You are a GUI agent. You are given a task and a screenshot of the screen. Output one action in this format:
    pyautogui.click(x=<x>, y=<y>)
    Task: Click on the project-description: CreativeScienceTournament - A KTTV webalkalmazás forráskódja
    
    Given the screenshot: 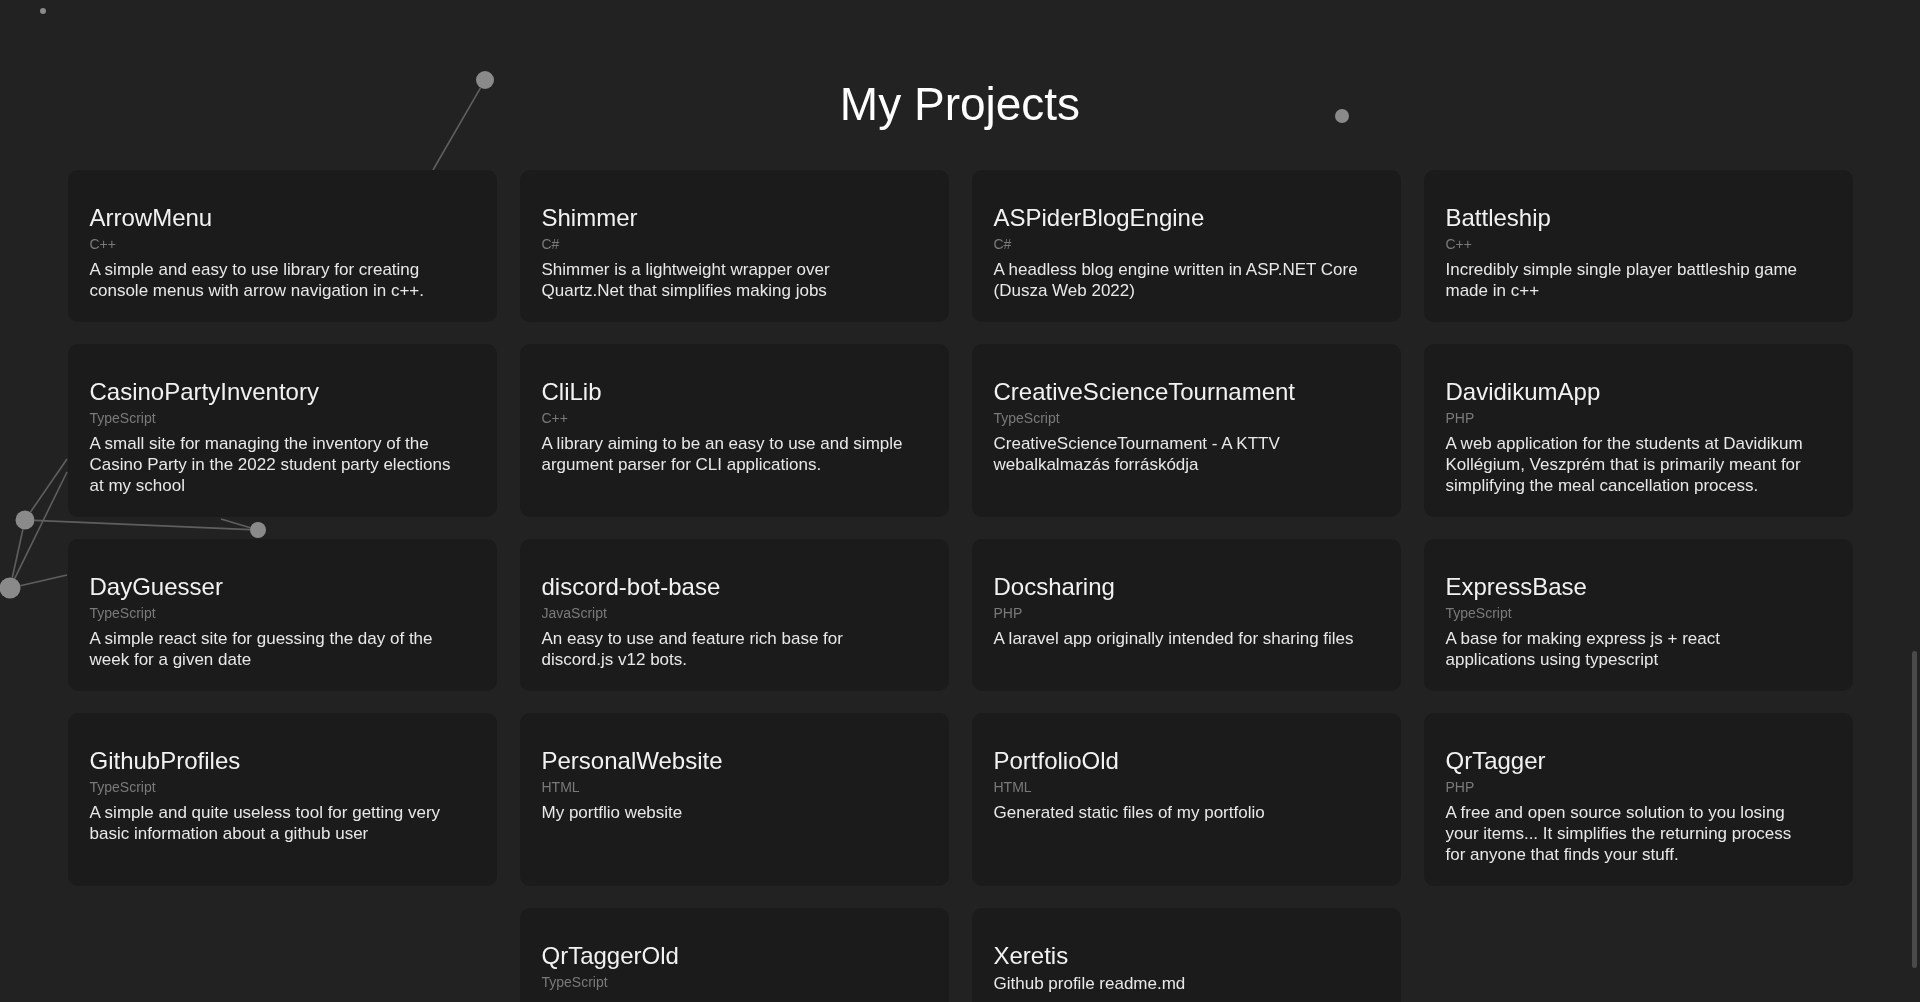 What is the action you would take?
    pyautogui.click(x=1137, y=454)
    